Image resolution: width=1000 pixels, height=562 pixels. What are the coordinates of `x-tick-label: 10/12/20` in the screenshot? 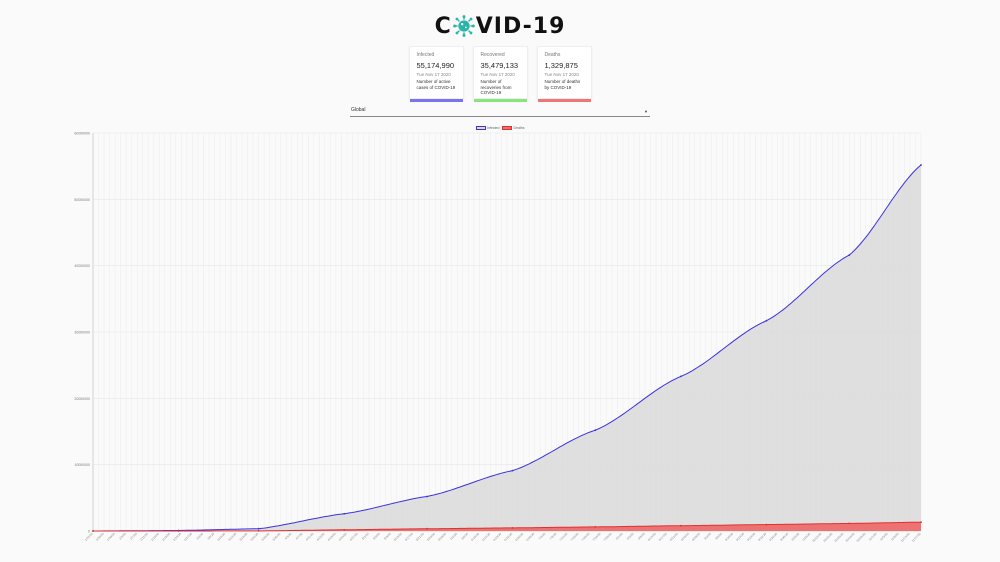 It's located at (816, 537).